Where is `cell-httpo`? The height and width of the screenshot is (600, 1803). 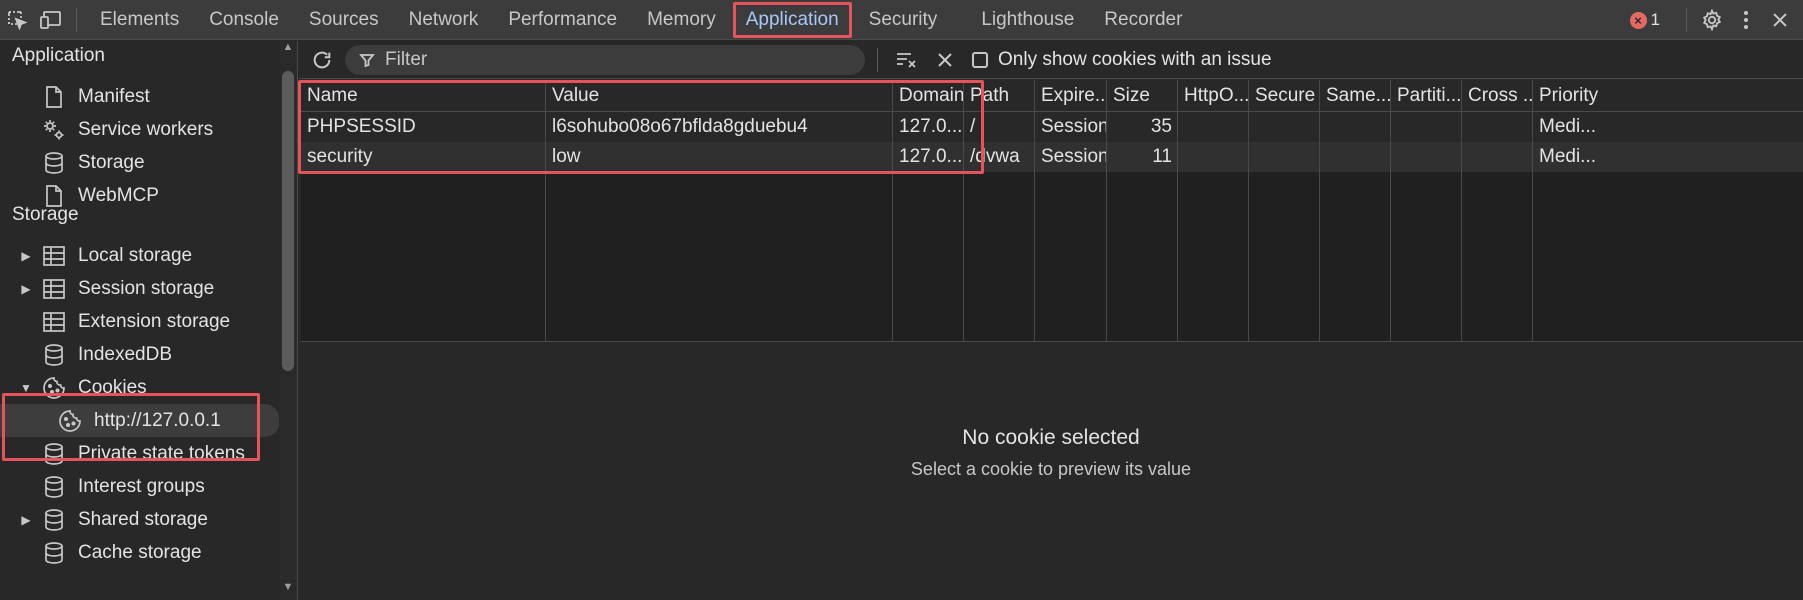
cell-httpo is located at coordinates (1213, 157).